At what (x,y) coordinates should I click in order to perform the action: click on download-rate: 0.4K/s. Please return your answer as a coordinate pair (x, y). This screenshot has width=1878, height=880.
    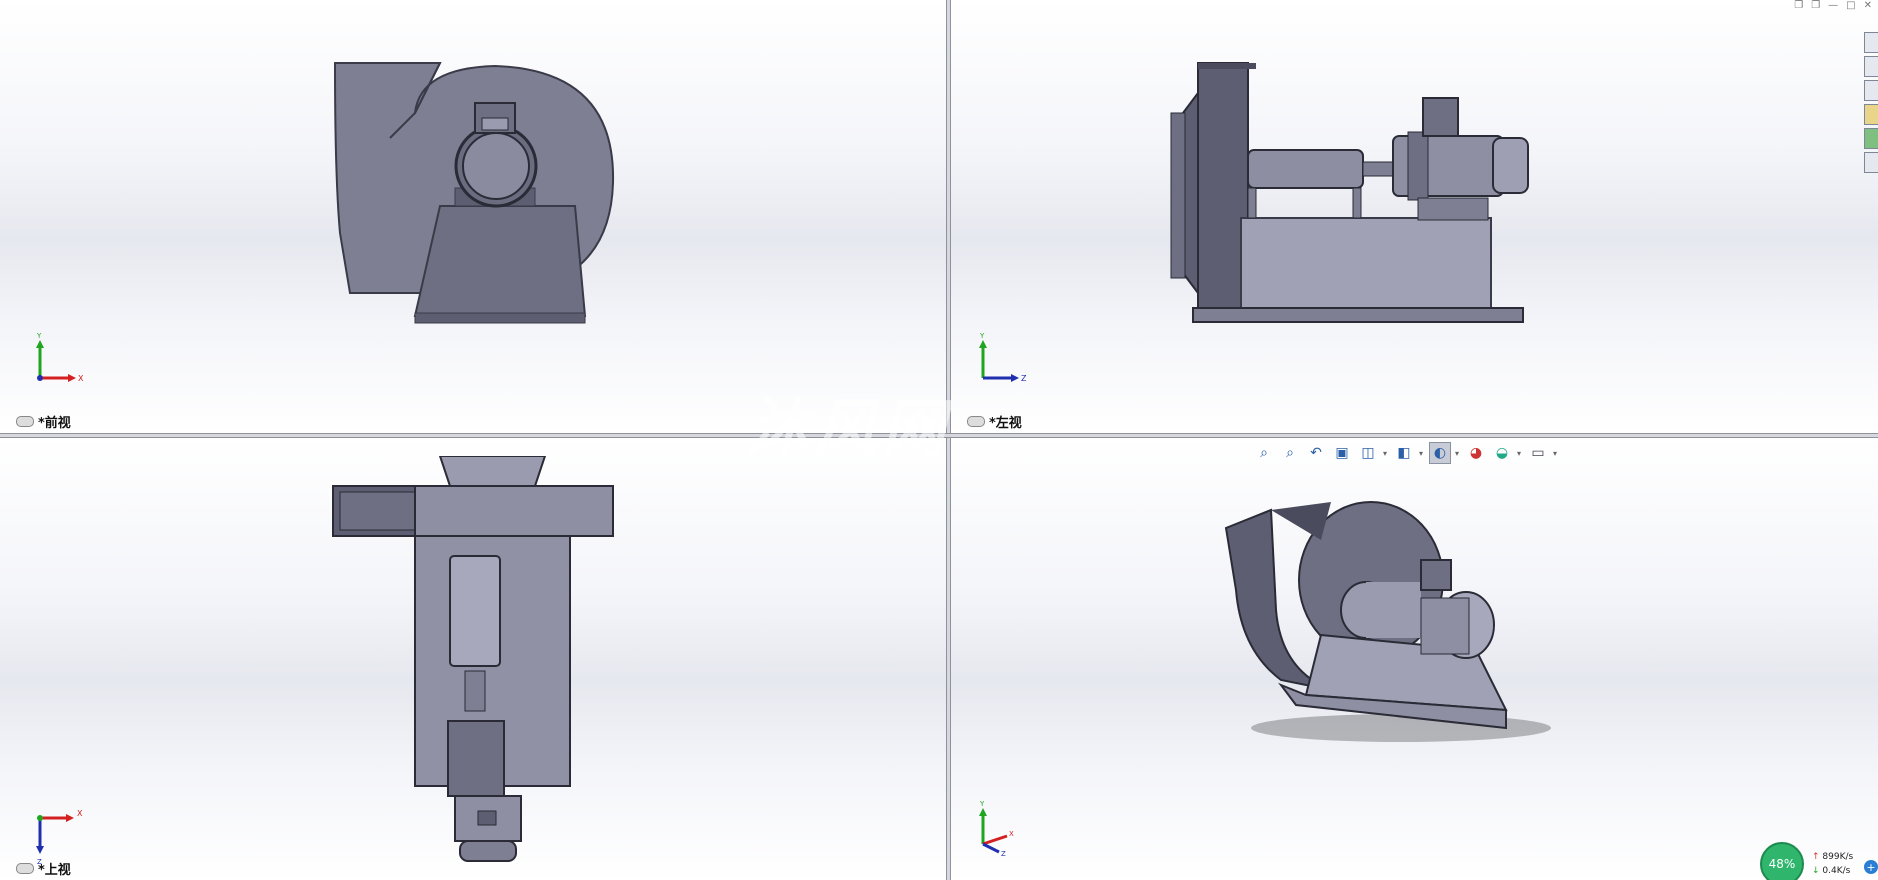
    Looking at the image, I should click on (1836, 871).